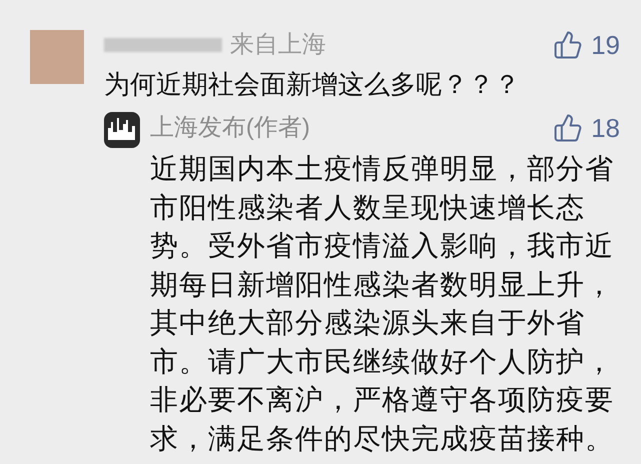 The width and height of the screenshot is (641, 464). I want to click on reply-author: 上海发布(作者), so click(230, 128).